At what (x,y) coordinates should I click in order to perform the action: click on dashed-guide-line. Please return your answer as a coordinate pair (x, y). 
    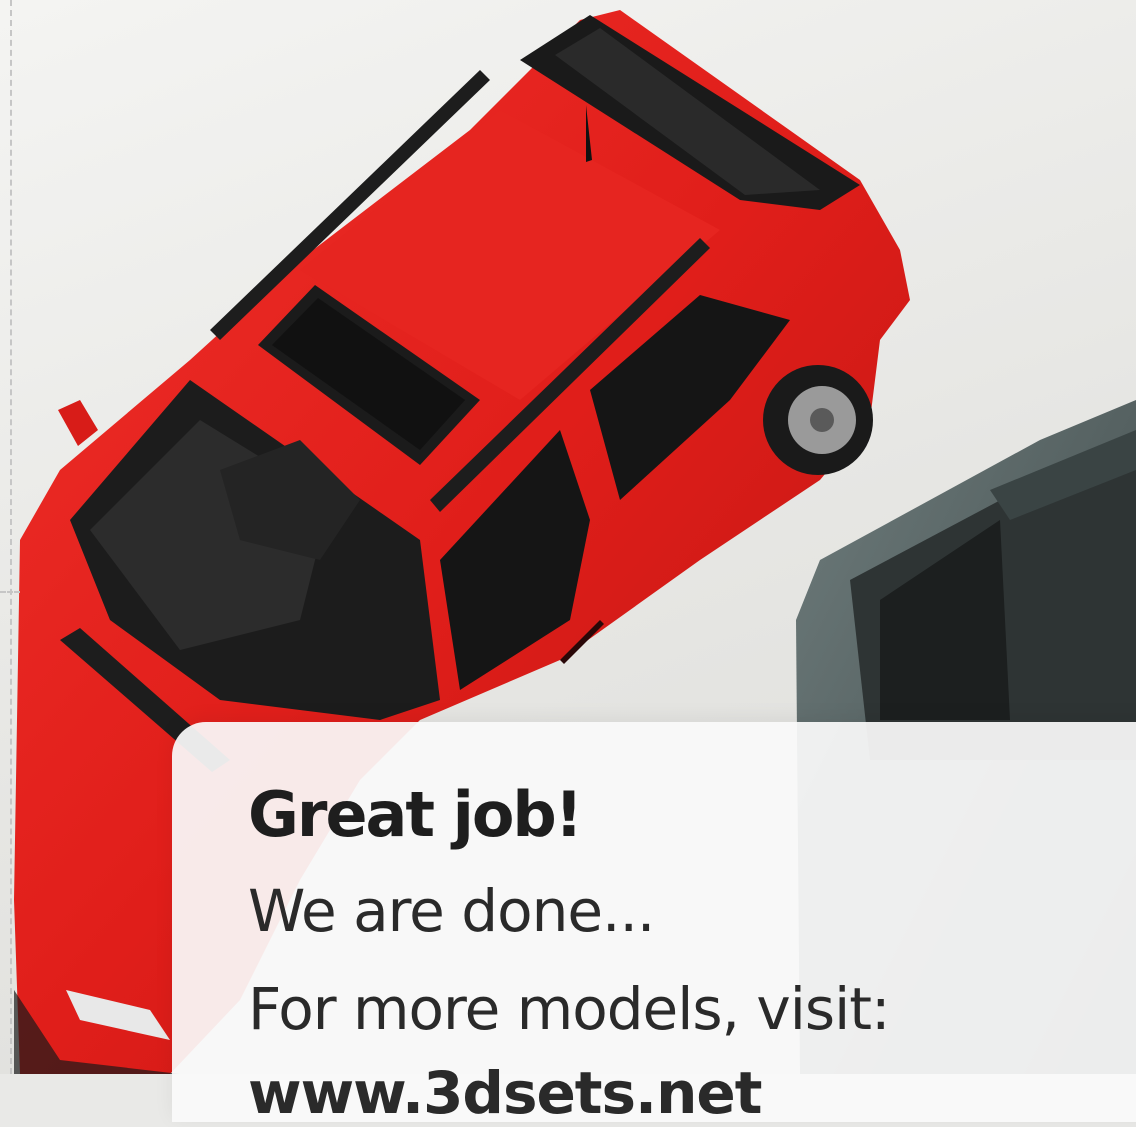
    Looking at the image, I should click on (11, 537).